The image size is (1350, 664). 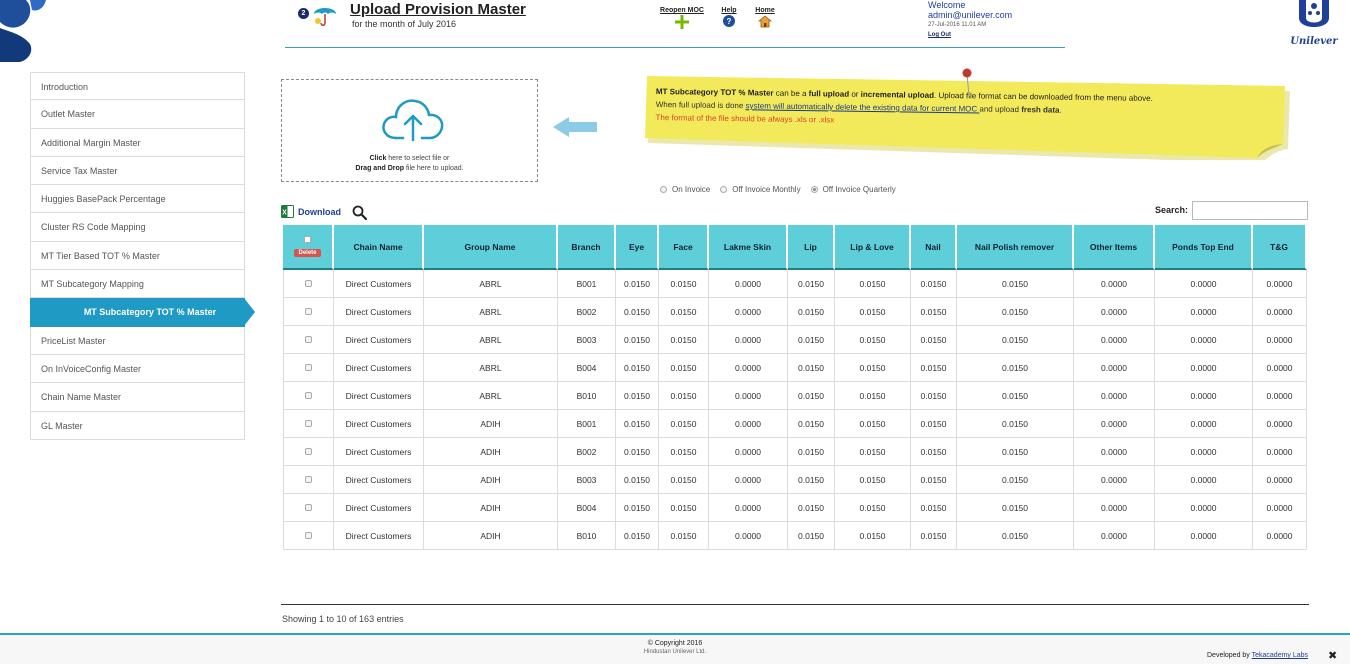 What do you see at coordinates (1332, 655) in the screenshot?
I see `close-icon: ✖` at bounding box center [1332, 655].